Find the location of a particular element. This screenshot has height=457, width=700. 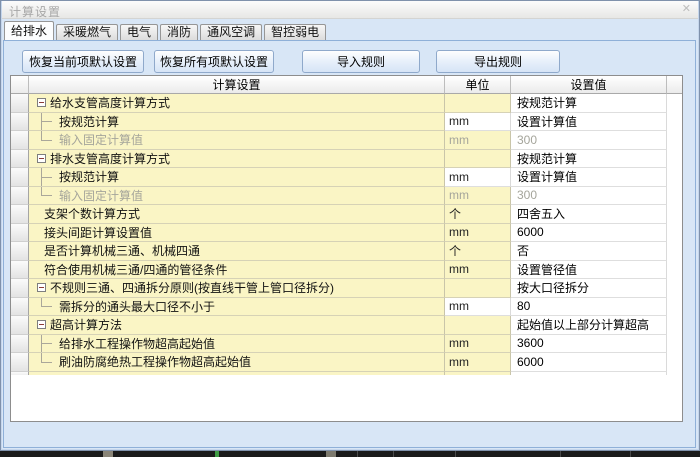

value-cell: 80 is located at coordinates (589, 306).